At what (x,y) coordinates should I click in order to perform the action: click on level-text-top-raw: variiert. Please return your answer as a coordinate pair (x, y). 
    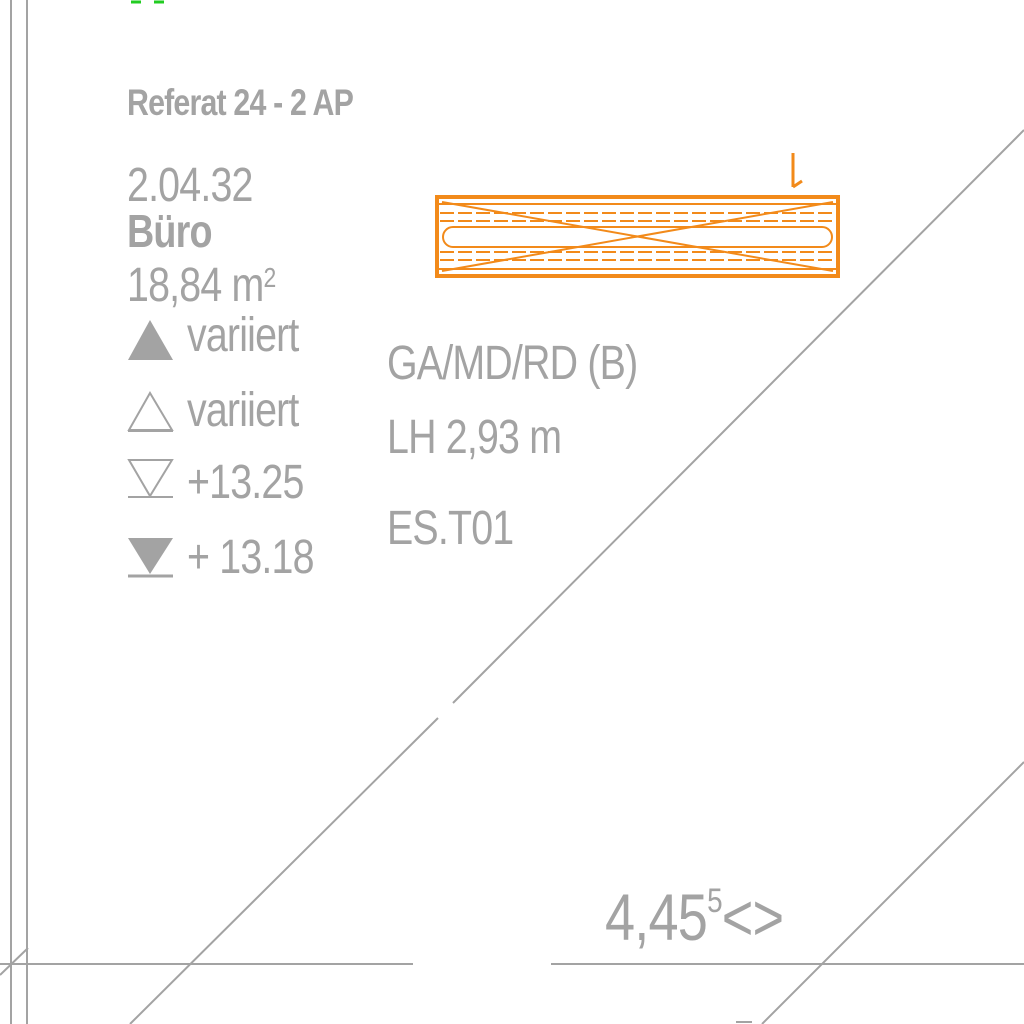
    Looking at the image, I should click on (243, 410).